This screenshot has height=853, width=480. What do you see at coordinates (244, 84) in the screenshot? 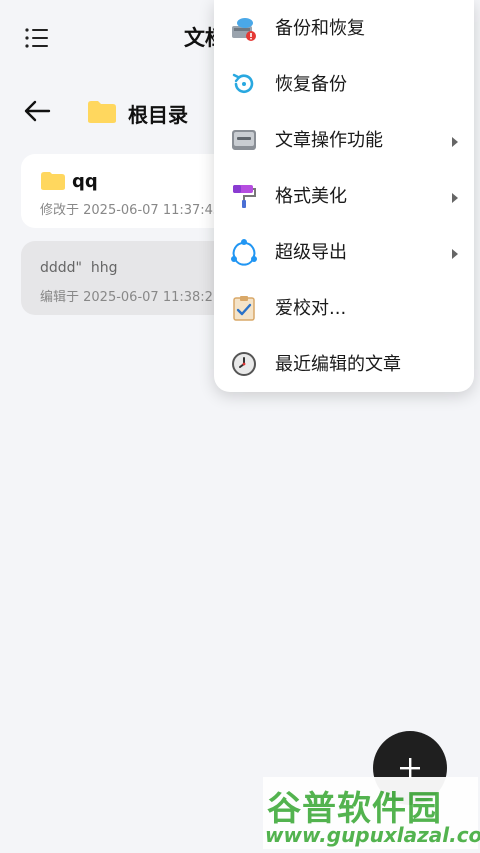
I see `restore-icon` at bounding box center [244, 84].